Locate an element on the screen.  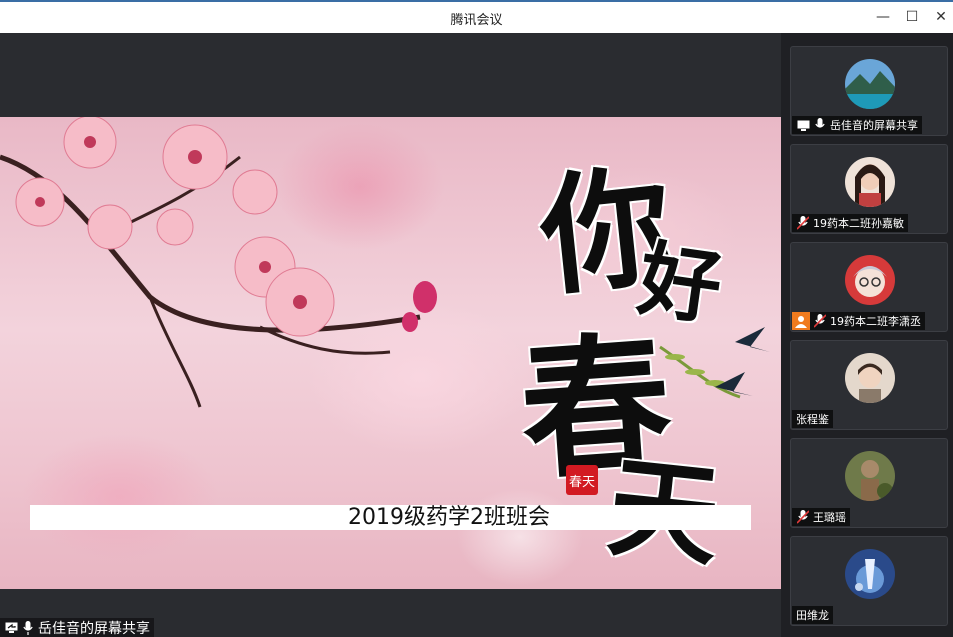
minimize-button: — is located at coordinates (883, 17).